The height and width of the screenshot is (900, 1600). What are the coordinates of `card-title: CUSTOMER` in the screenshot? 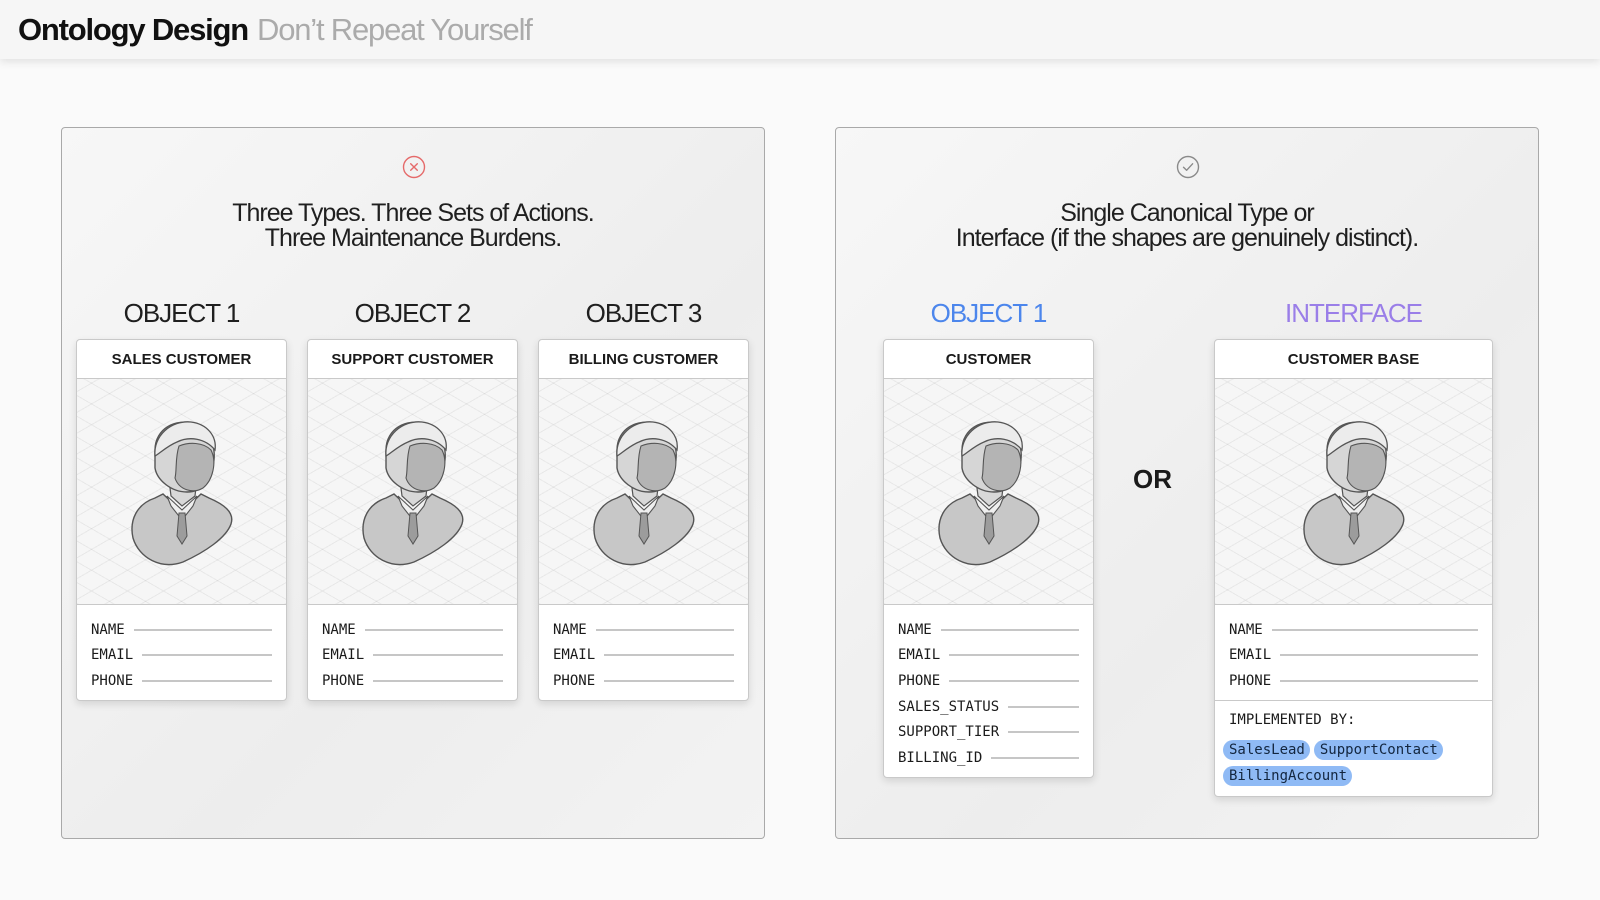 It's located at (988, 359).